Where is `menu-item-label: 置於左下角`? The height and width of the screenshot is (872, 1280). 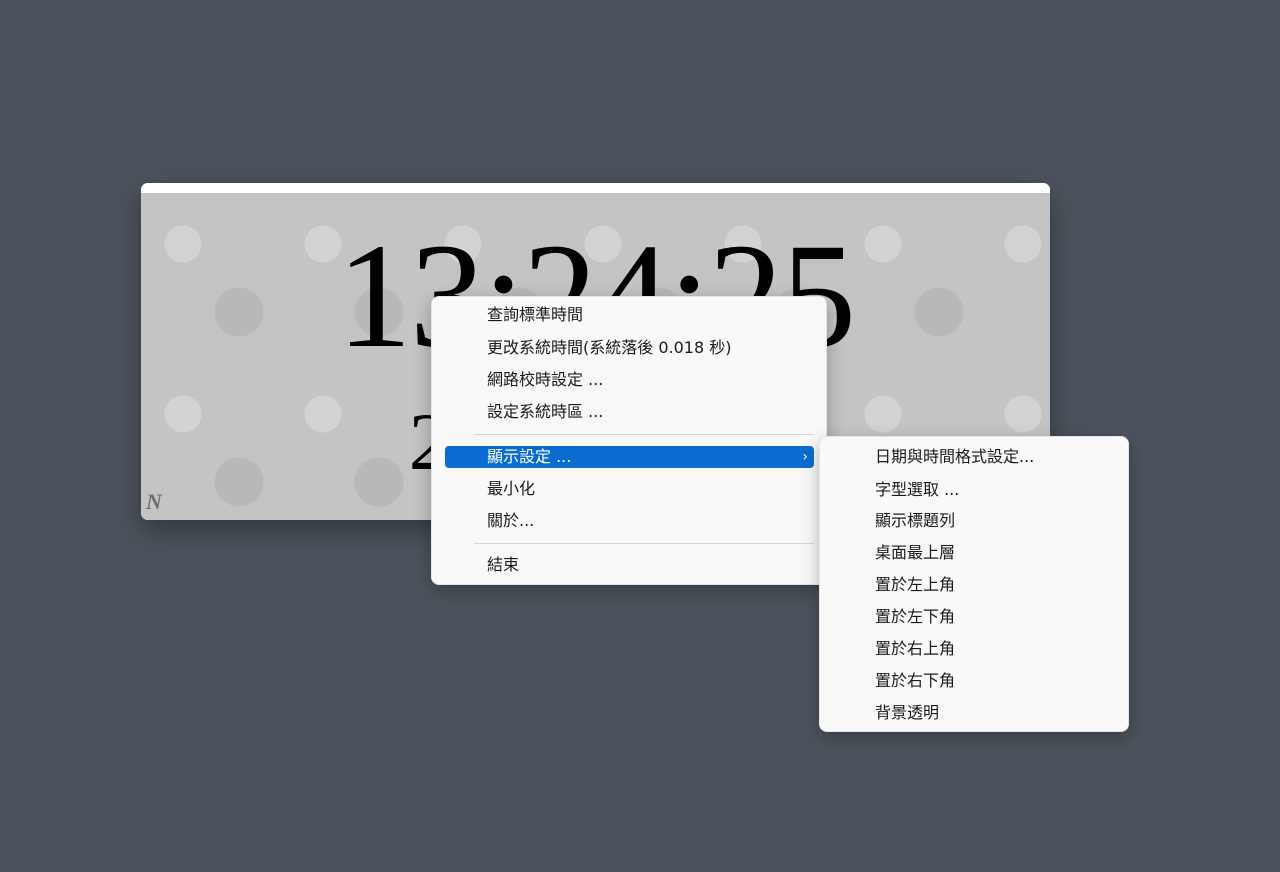 menu-item-label: 置於左下角 is located at coordinates (915, 616).